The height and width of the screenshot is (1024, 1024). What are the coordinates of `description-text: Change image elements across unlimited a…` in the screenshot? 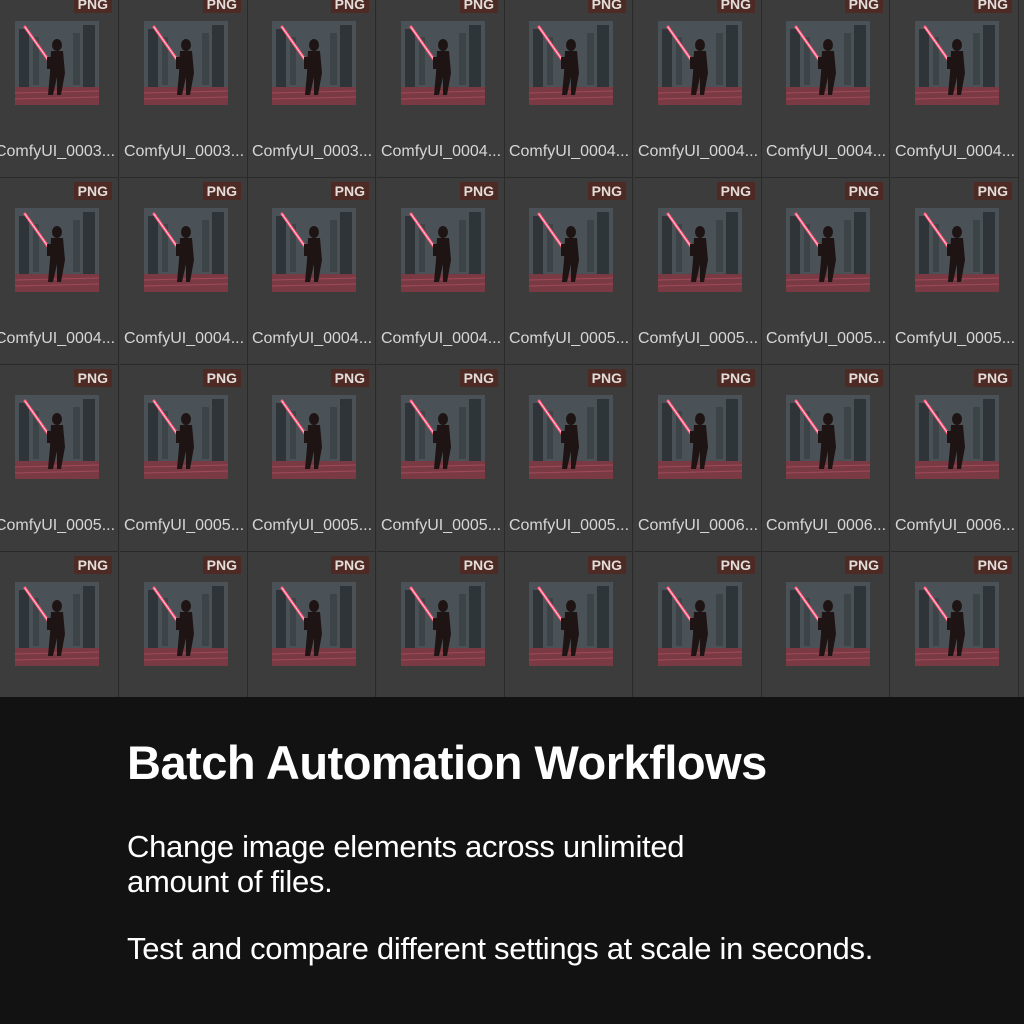 It's located at (406, 864).